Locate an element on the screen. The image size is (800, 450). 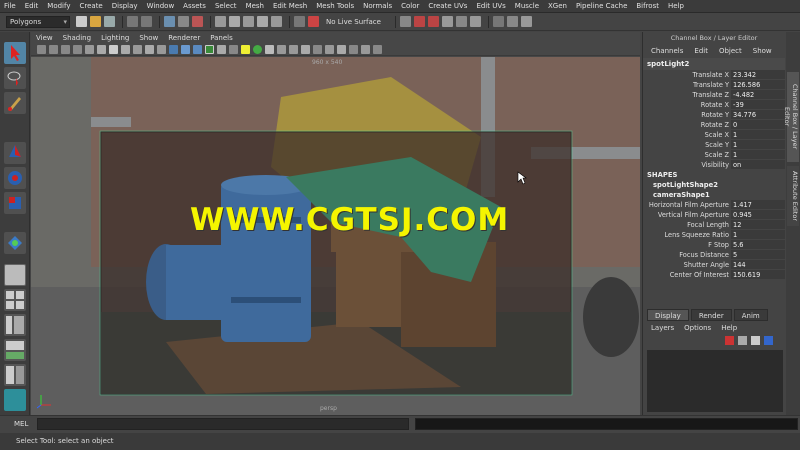
shape-name-light: spotLightShape2 is located at coordinates (714, 185).